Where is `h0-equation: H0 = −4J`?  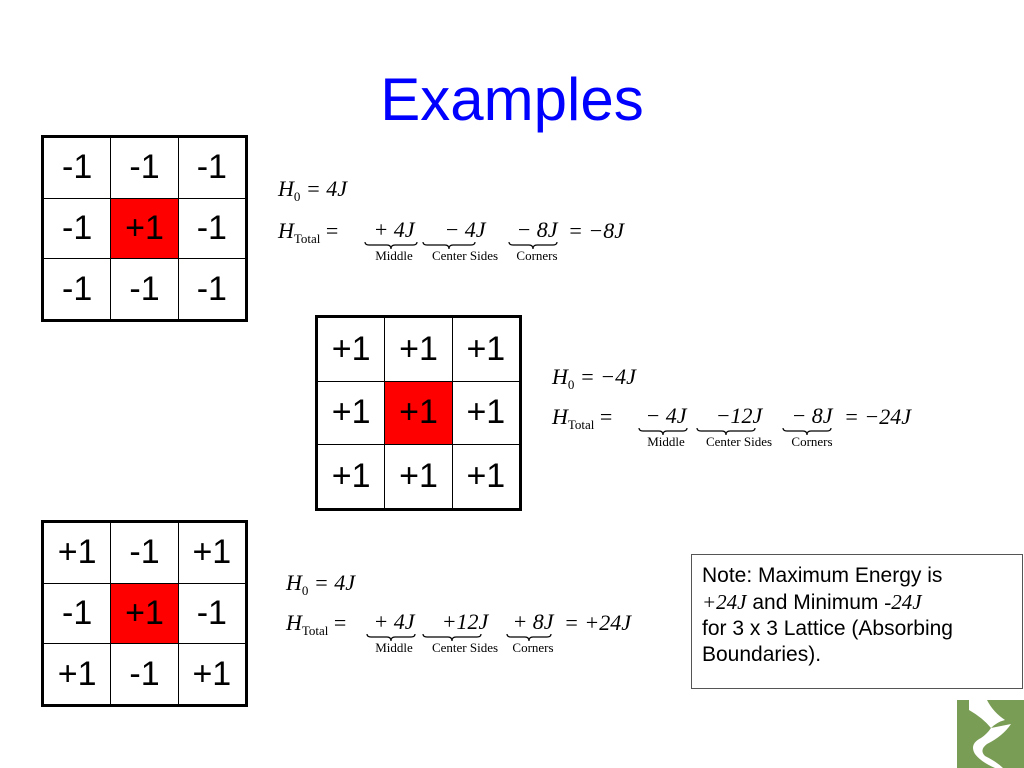 h0-equation: H0 = −4J is located at coordinates (594, 378).